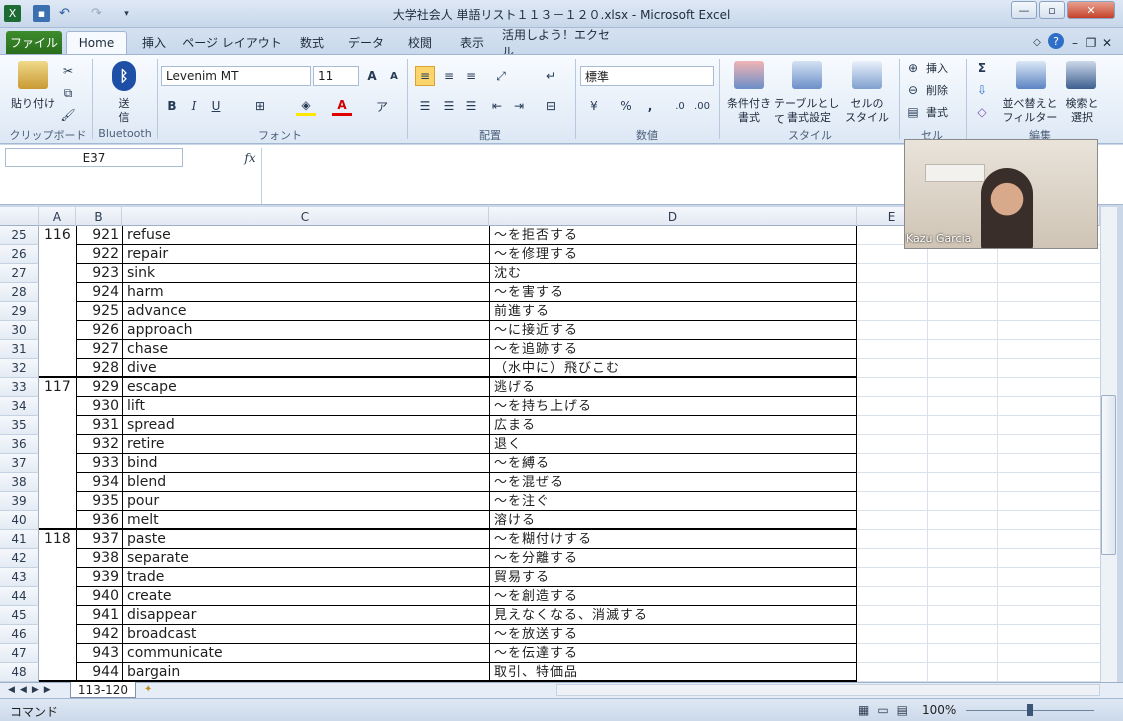 The image size is (1123, 721). Describe the element at coordinates (673, 482) in the screenshot. I see `cell-meaning: ～を混ぜる` at that location.